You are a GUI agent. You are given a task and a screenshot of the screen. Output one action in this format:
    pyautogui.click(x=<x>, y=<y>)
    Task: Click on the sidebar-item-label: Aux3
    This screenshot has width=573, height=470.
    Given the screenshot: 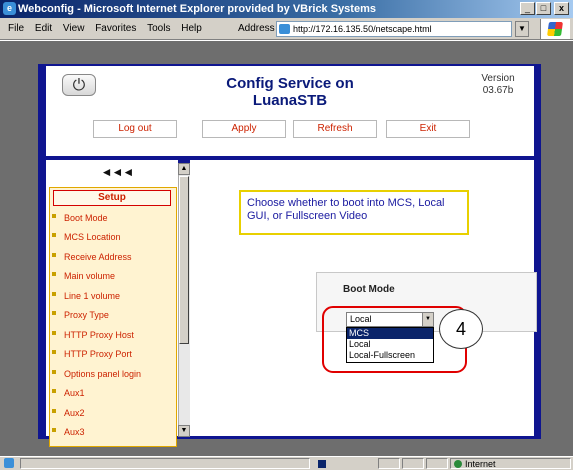 What is the action you would take?
    pyautogui.click(x=74, y=432)
    